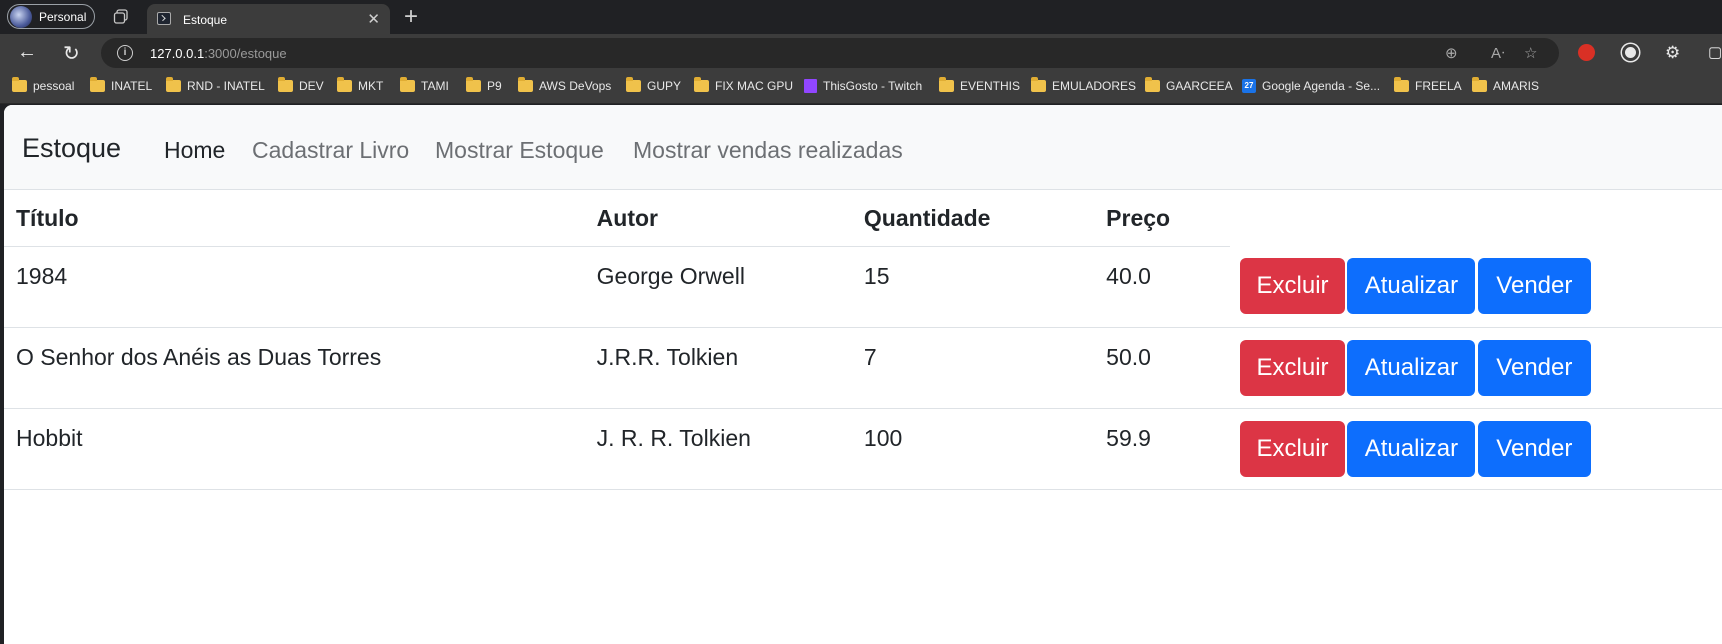 Image resolution: width=1722 pixels, height=644 pixels. What do you see at coordinates (1162, 287) in the screenshot?
I see `cell-preco: 40.0` at bounding box center [1162, 287].